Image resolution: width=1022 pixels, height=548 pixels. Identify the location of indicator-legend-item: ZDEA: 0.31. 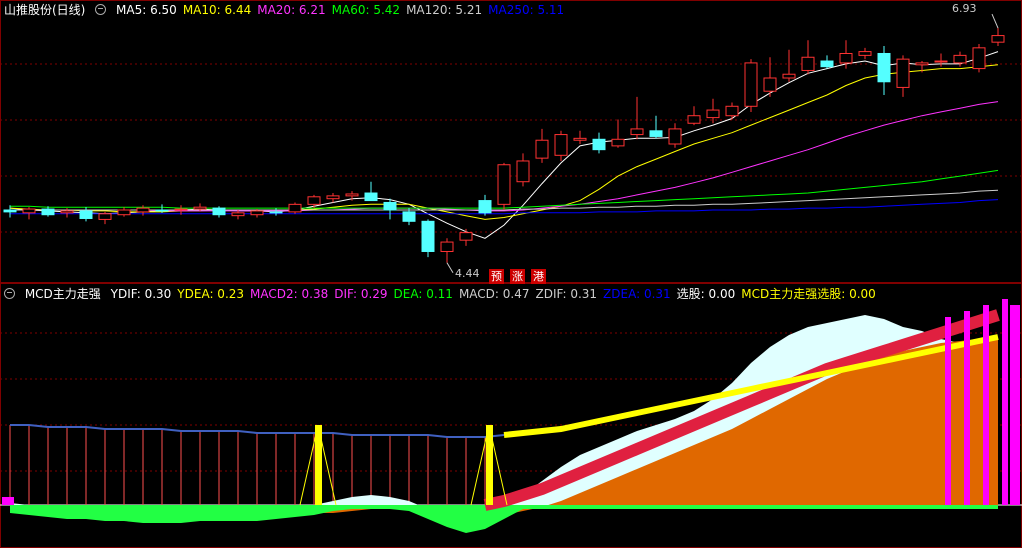
(637, 294).